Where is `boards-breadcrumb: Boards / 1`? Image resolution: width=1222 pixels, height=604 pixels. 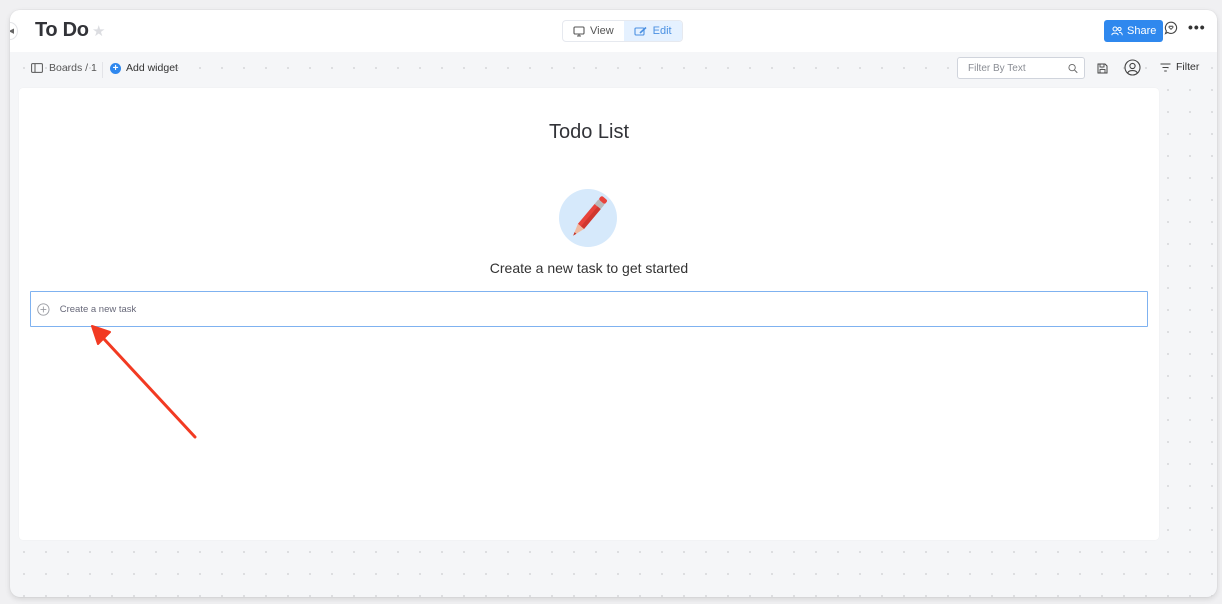 boards-breadcrumb: Boards / 1 is located at coordinates (64, 68).